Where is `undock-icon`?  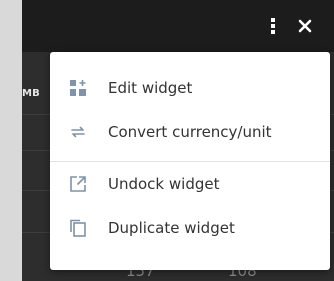 undock-icon is located at coordinates (78, 184).